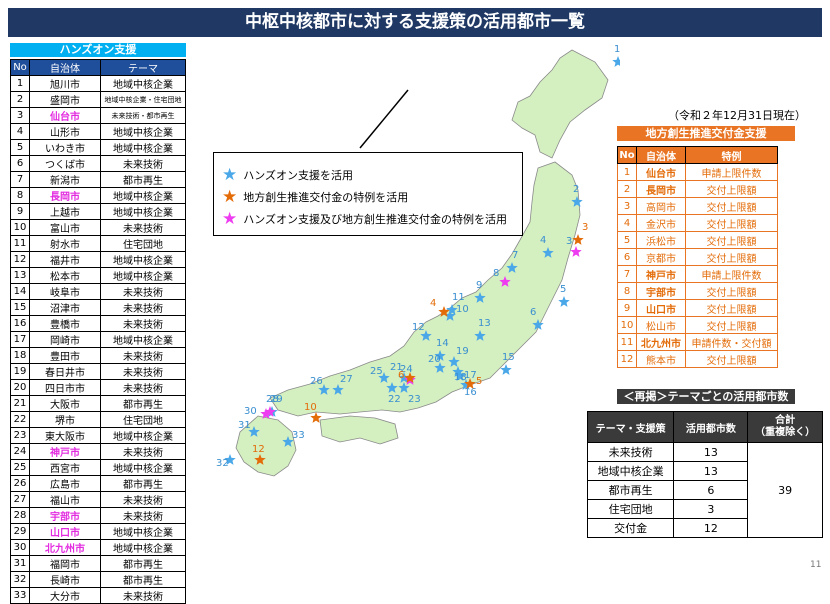 The width and height of the screenshot is (830, 604). Describe the element at coordinates (98, 179) in the screenshot. I see `table-row: 7 新潟市 都市再生` at that location.